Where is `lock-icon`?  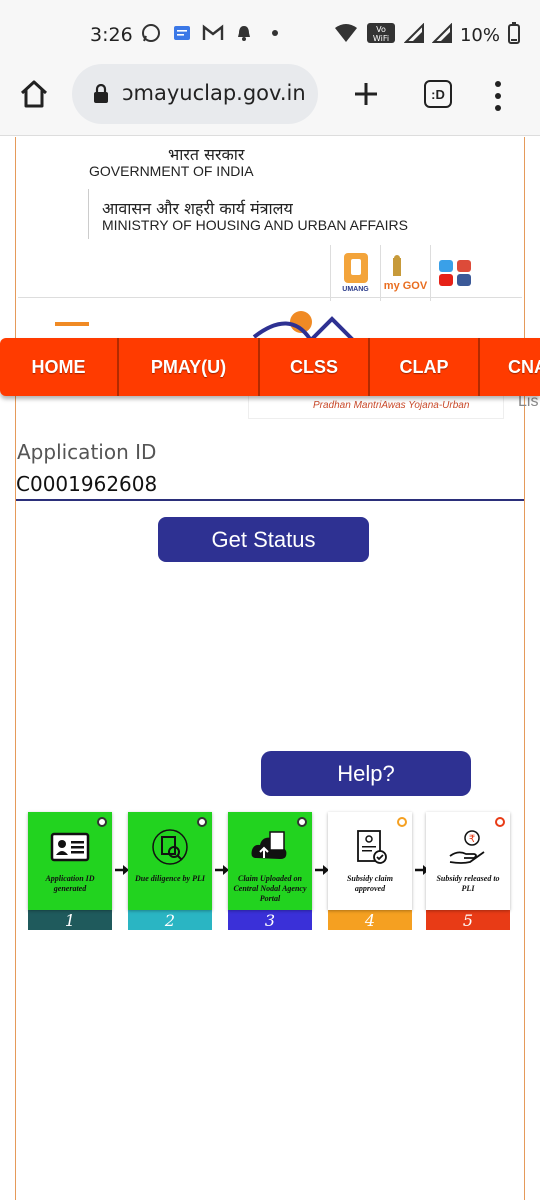 lock-icon is located at coordinates (101, 93).